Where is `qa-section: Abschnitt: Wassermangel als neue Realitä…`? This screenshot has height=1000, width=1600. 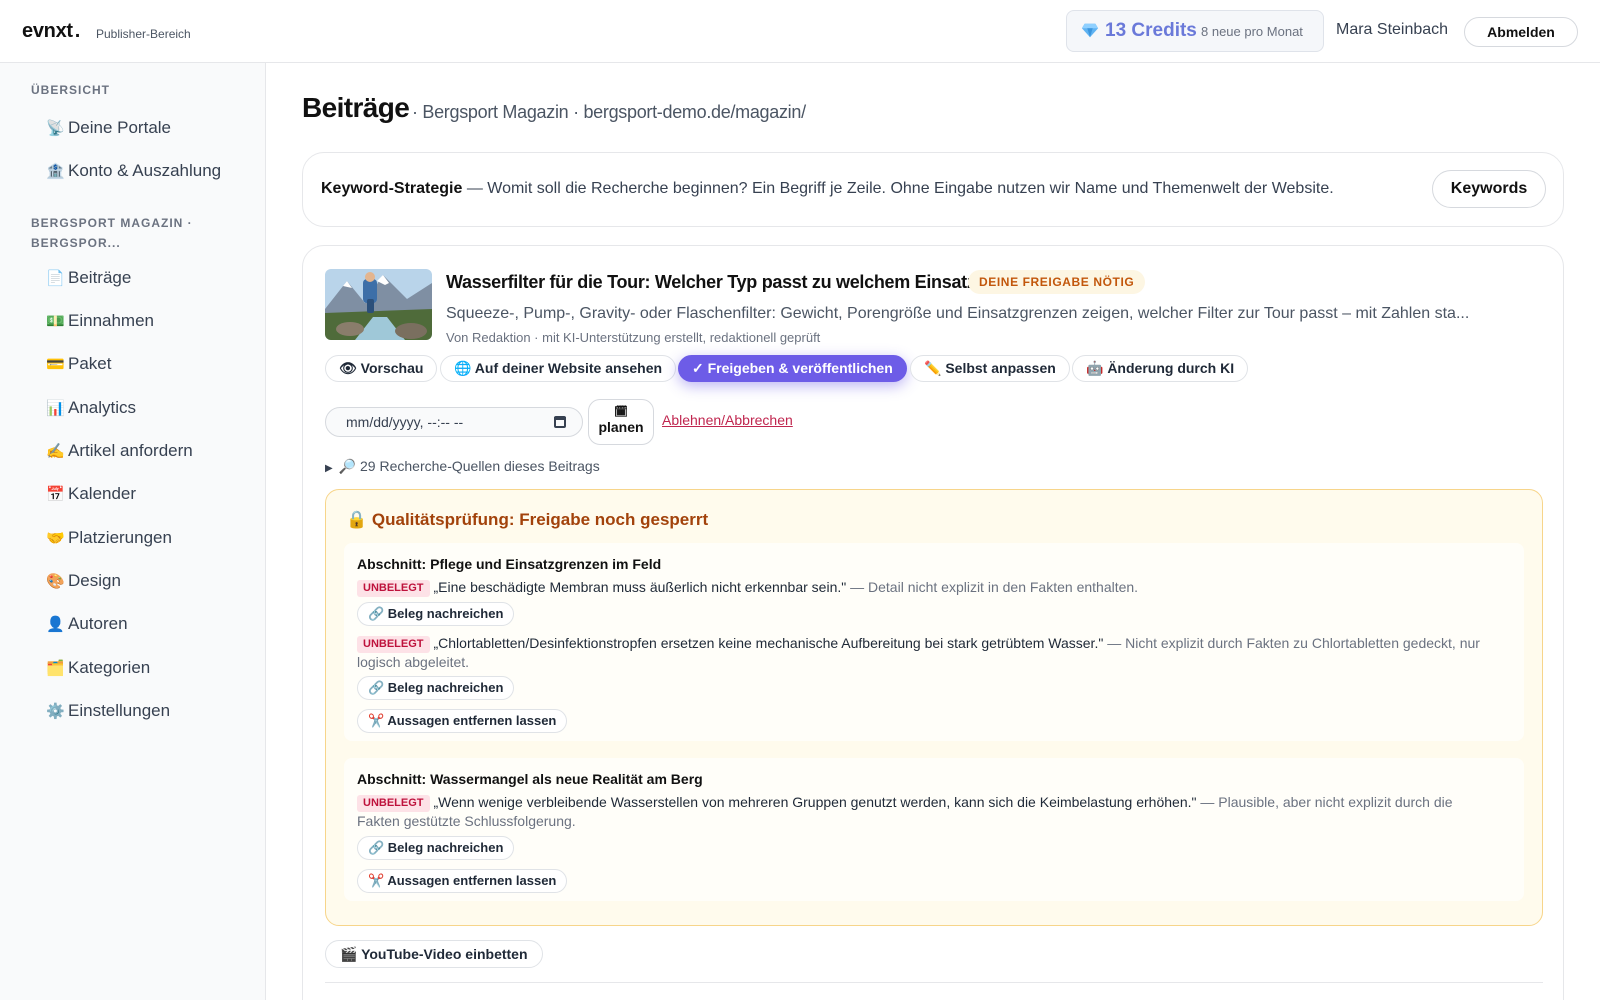
qa-section: Abschnitt: Wassermangel als neue Realitä… is located at coordinates (934, 829).